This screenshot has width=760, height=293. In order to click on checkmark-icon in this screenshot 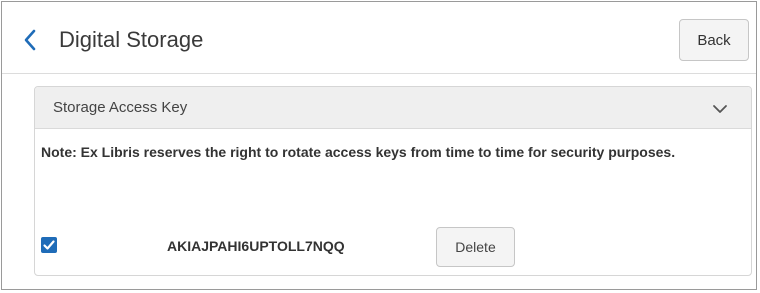, I will do `click(49, 245)`.